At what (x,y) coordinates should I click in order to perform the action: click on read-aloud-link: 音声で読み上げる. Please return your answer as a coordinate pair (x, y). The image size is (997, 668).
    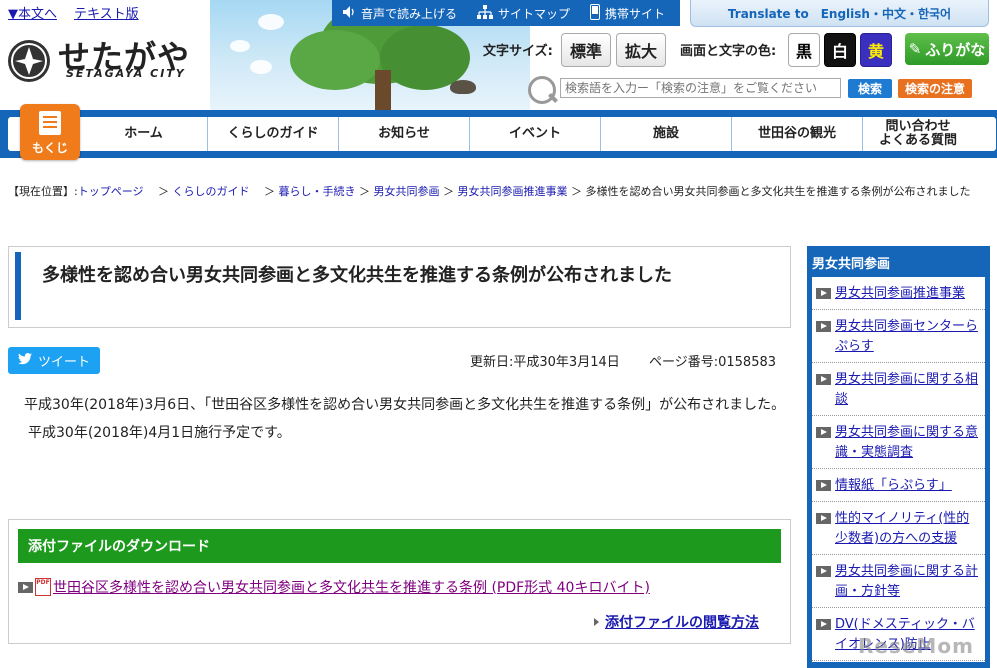
    Looking at the image, I should click on (399, 13).